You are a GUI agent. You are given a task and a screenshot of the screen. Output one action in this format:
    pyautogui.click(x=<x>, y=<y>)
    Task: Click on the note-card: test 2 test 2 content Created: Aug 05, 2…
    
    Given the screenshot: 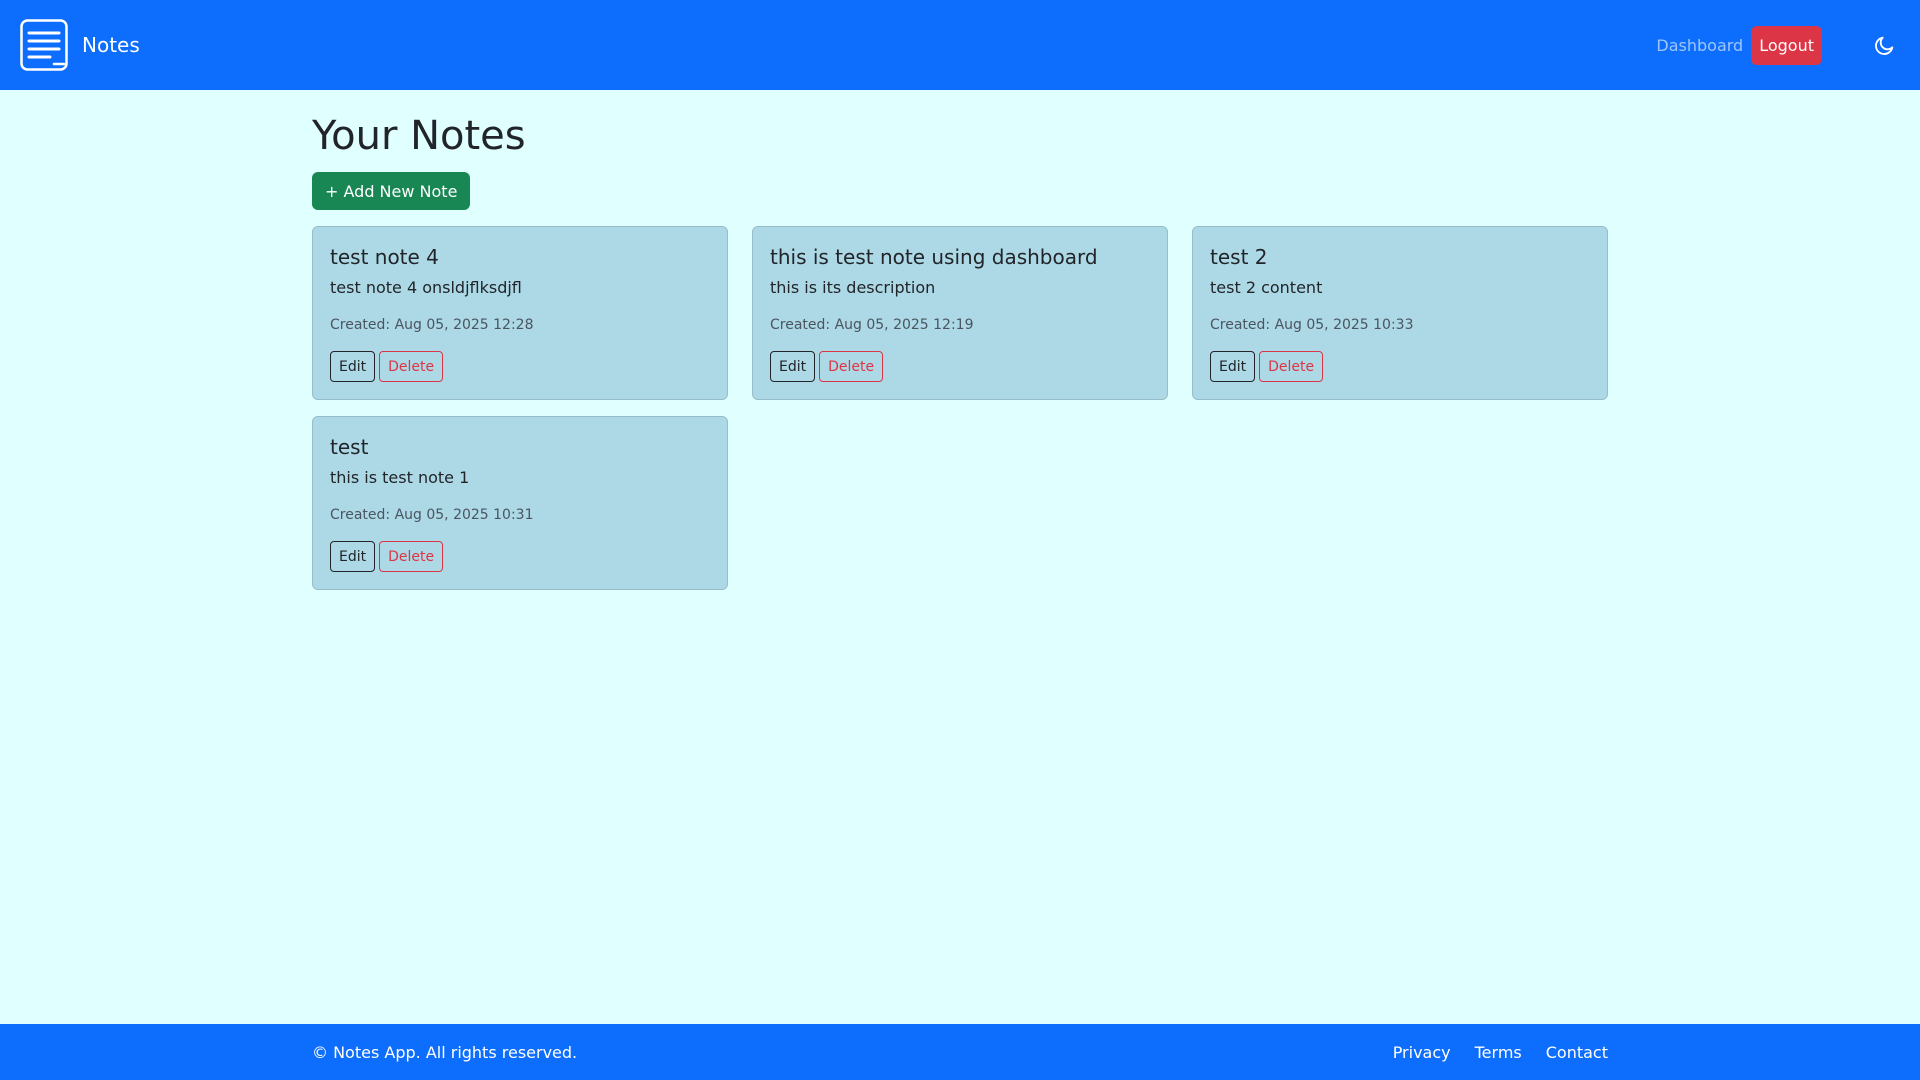 What is the action you would take?
    pyautogui.click(x=1400, y=313)
    